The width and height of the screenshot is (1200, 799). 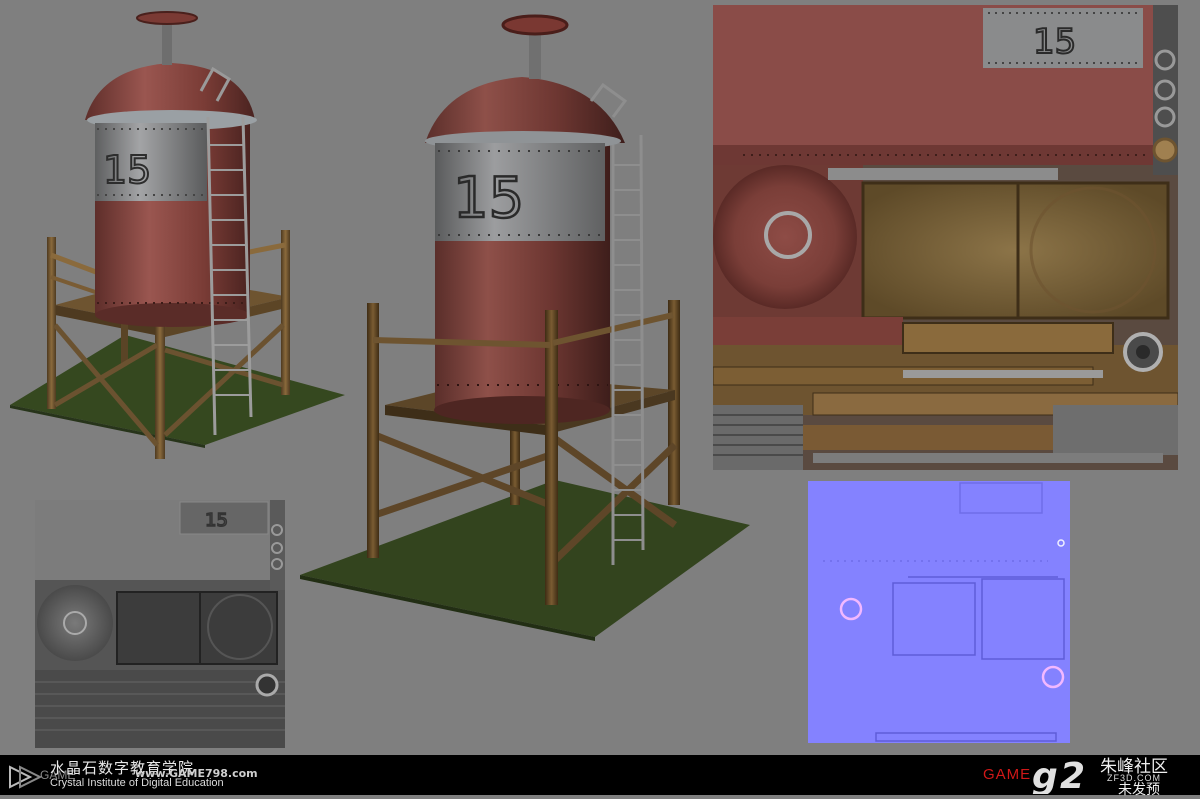 What do you see at coordinates (160, 624) in the screenshot?
I see `specular-texture-map: 15` at bounding box center [160, 624].